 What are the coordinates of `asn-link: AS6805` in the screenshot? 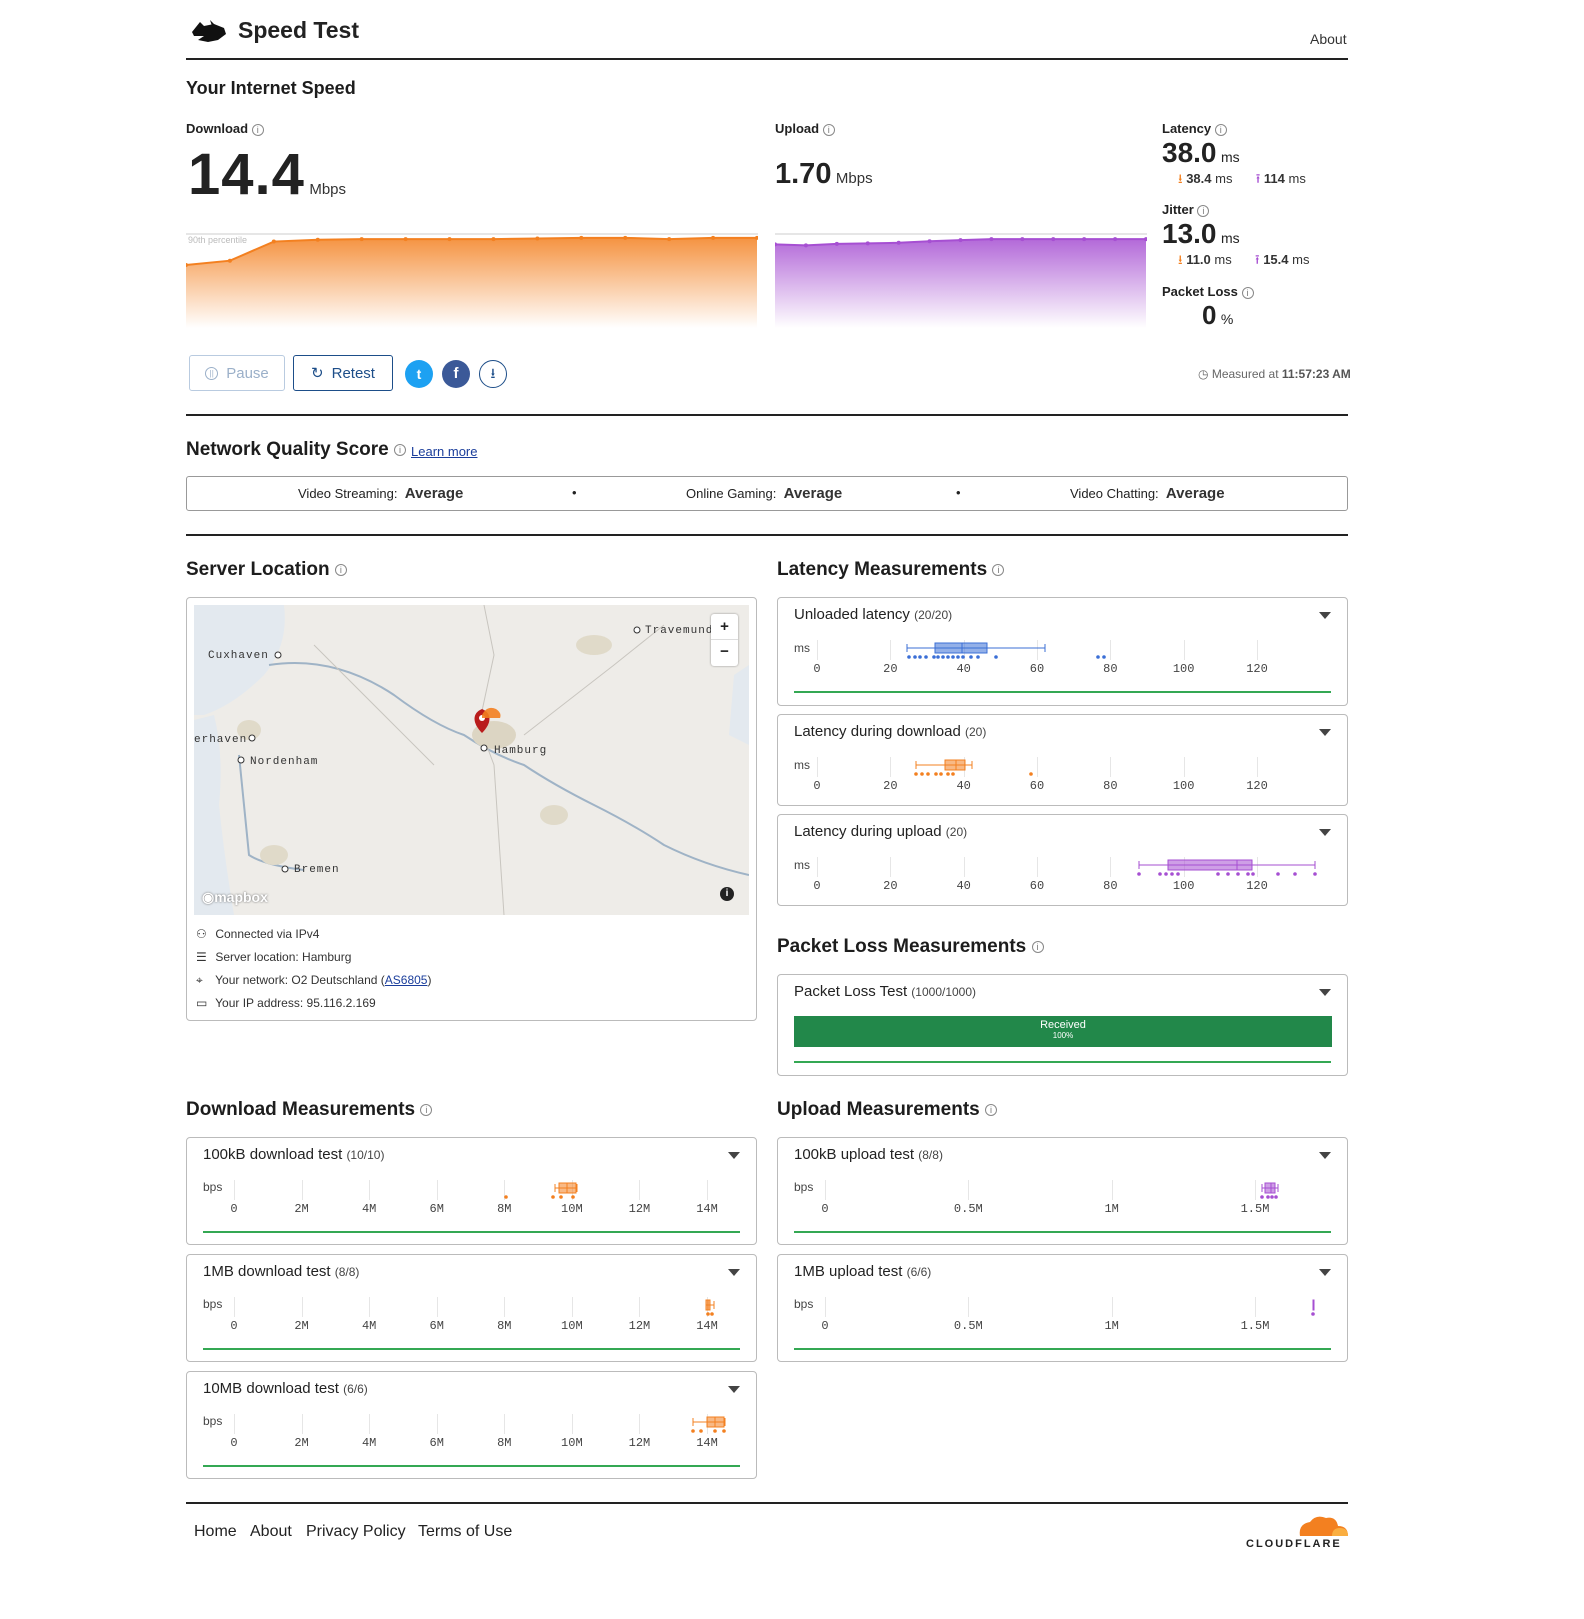 It's located at (406, 980).